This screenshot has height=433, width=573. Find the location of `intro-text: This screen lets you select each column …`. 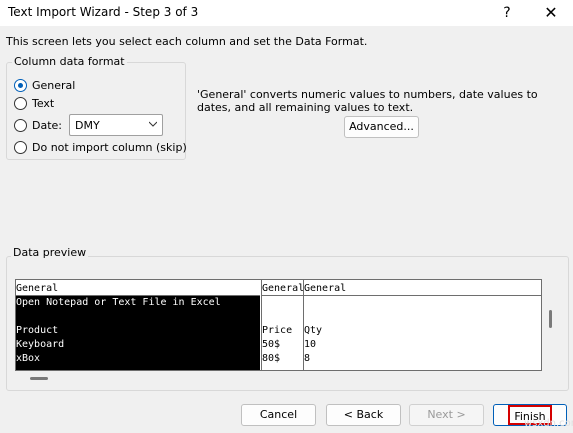

intro-text: This screen lets you select each column … is located at coordinates (187, 41).